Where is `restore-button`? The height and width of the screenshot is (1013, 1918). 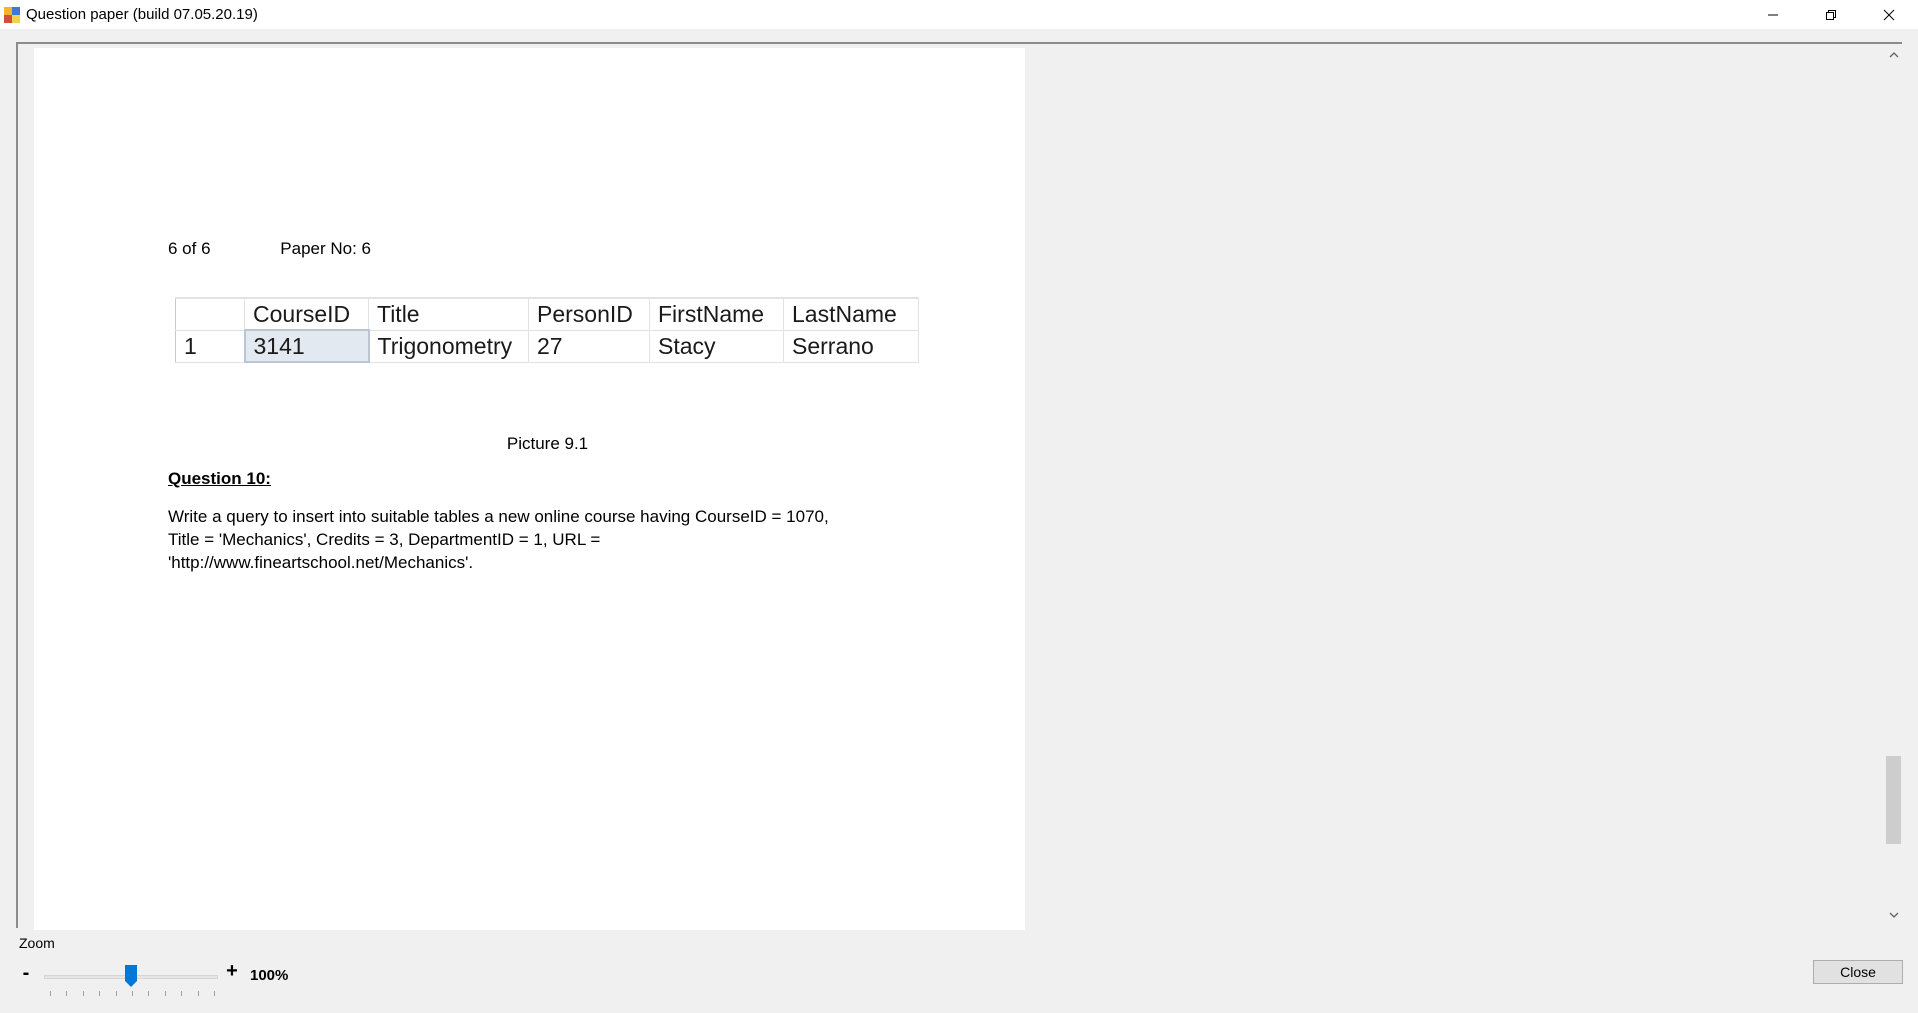
restore-button is located at coordinates (1831, 14).